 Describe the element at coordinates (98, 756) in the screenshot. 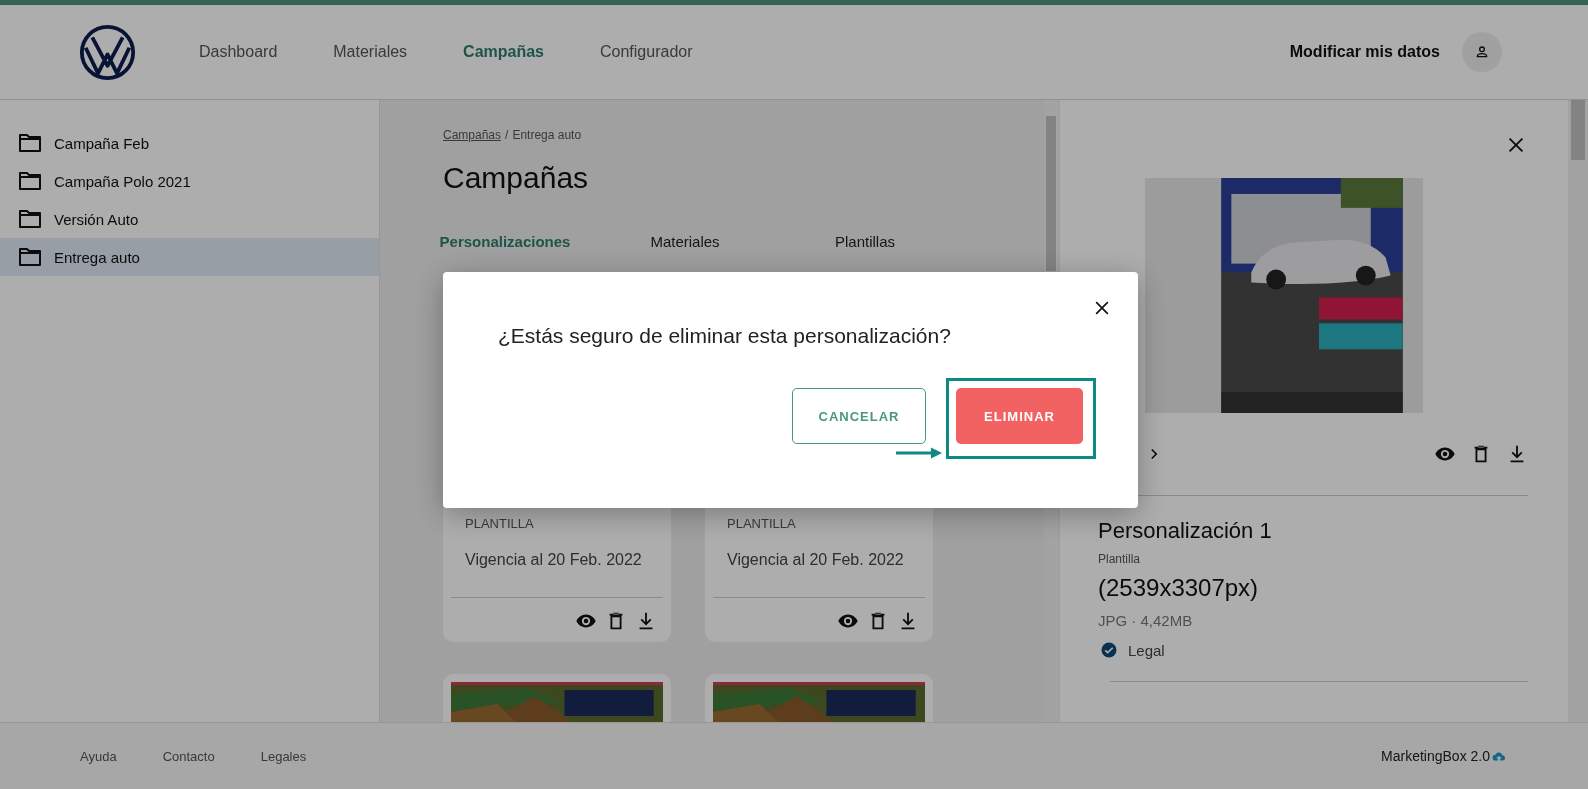

I see `footer-link: Ayuda` at that location.